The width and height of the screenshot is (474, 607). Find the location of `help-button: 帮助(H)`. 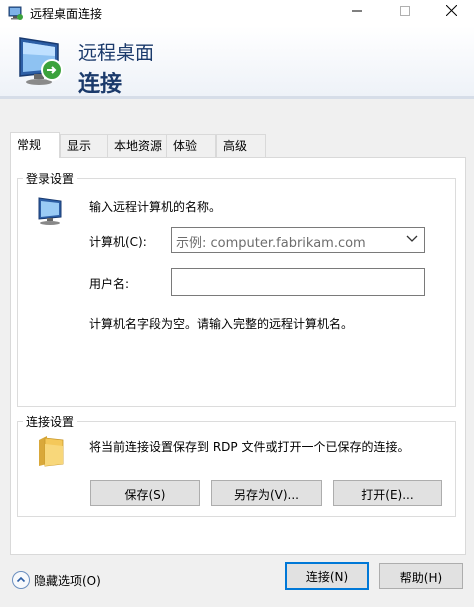

help-button: 帮助(H) is located at coordinates (421, 576).